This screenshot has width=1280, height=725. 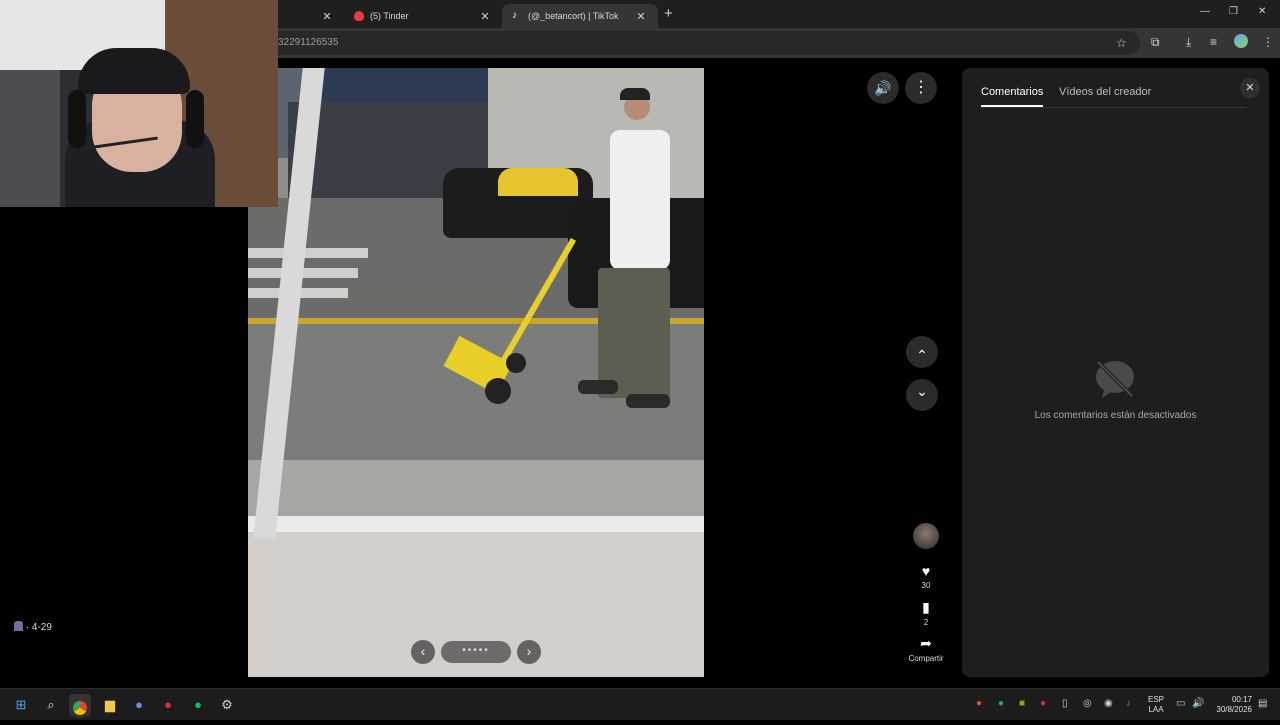 I want to click on tray-app-icon: ●, so click(x=1043, y=703).